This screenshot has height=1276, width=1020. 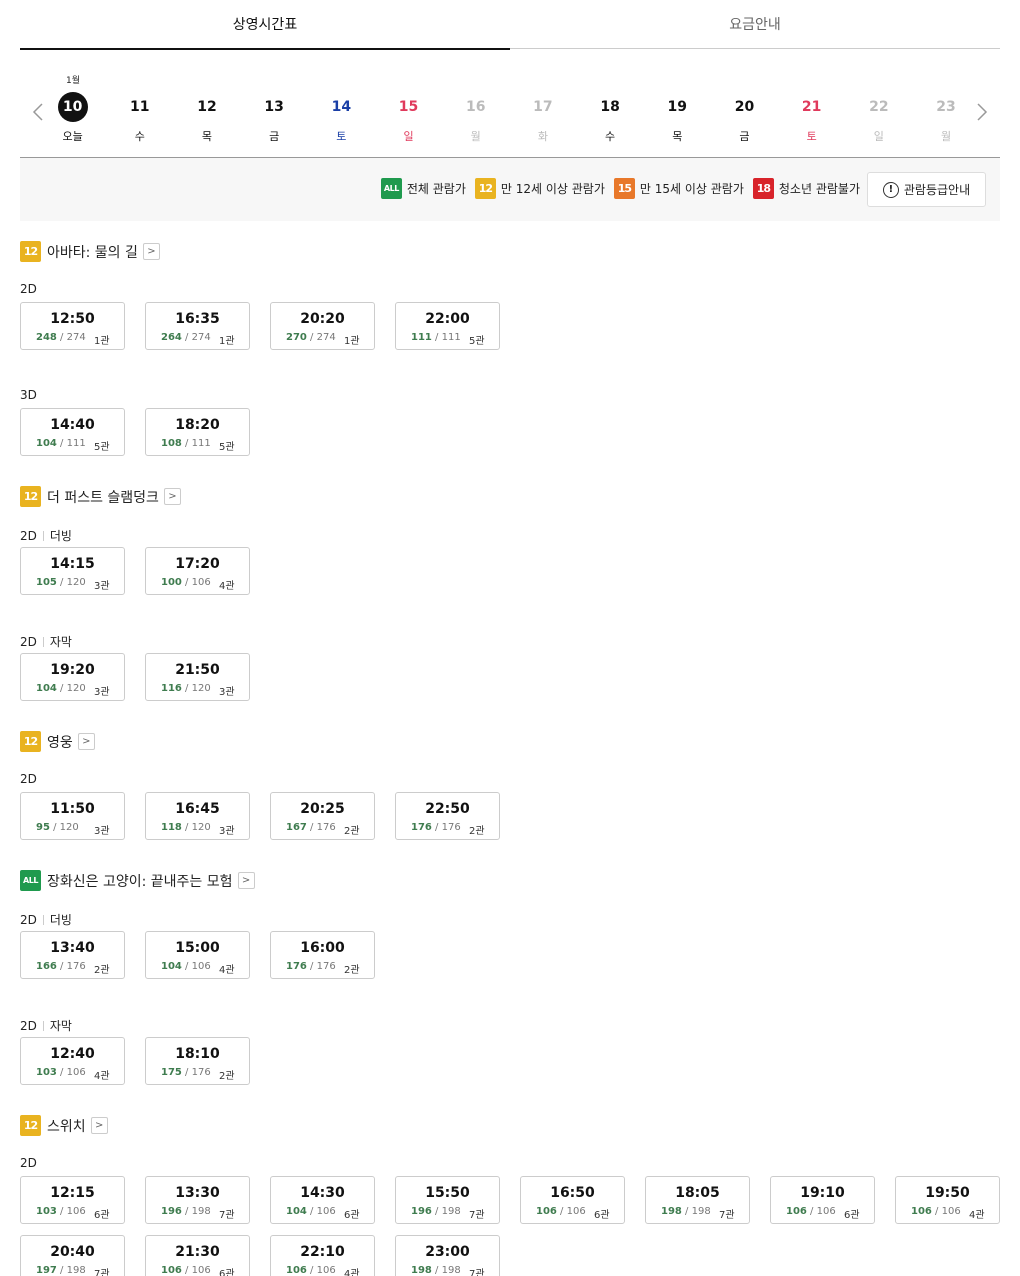 I want to click on showtime-button: 16:35 264 / 274 1관, so click(x=197, y=326).